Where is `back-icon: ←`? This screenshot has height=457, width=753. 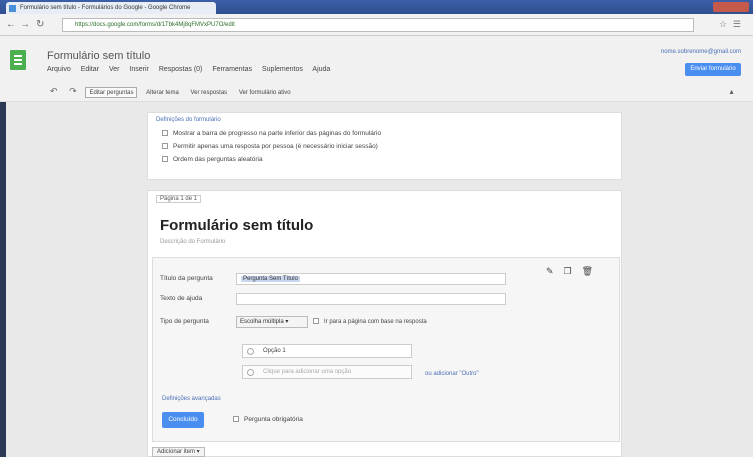 back-icon: ← is located at coordinates (11, 24).